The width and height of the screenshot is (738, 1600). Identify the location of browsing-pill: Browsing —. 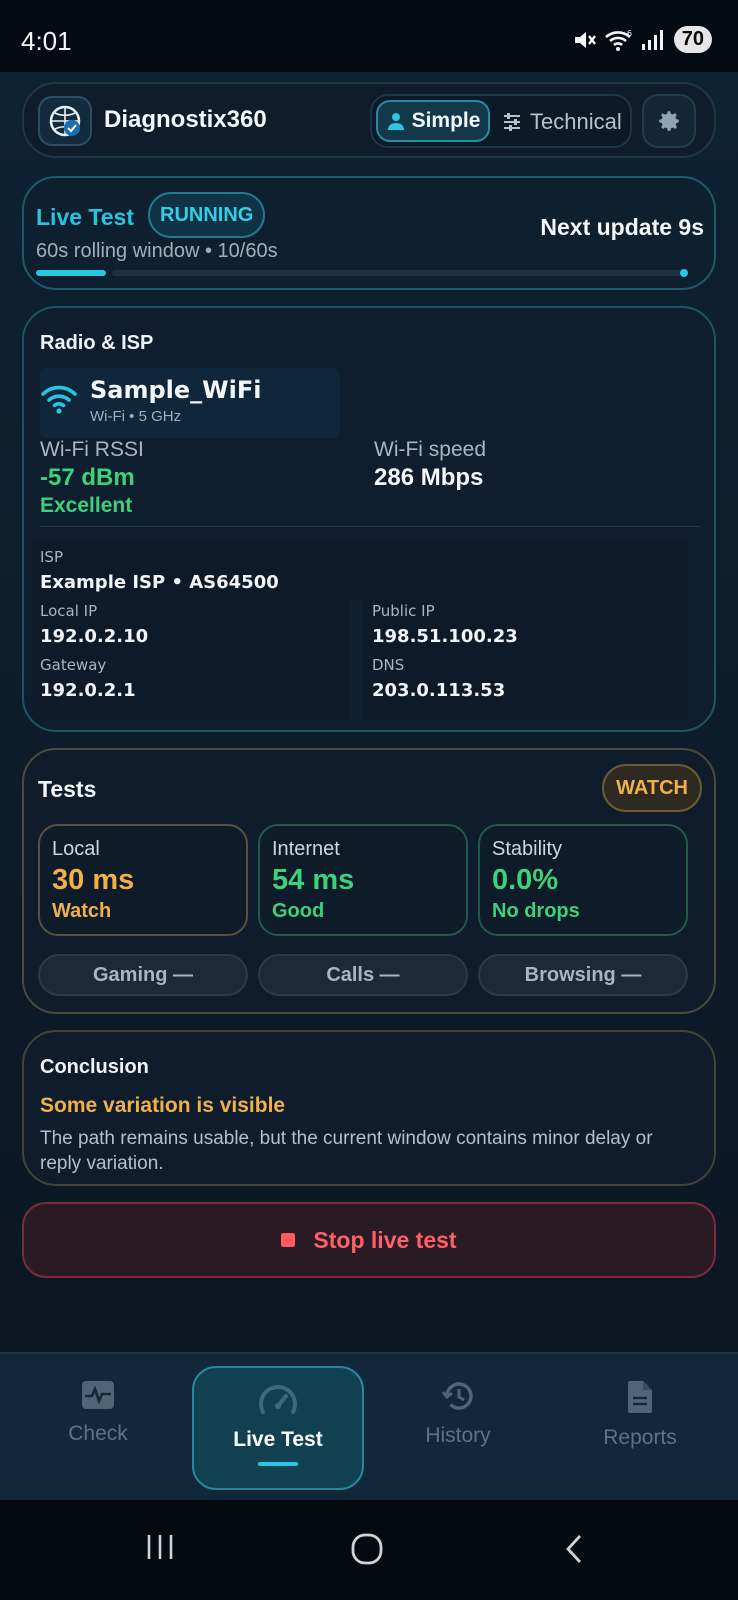
(583, 975).